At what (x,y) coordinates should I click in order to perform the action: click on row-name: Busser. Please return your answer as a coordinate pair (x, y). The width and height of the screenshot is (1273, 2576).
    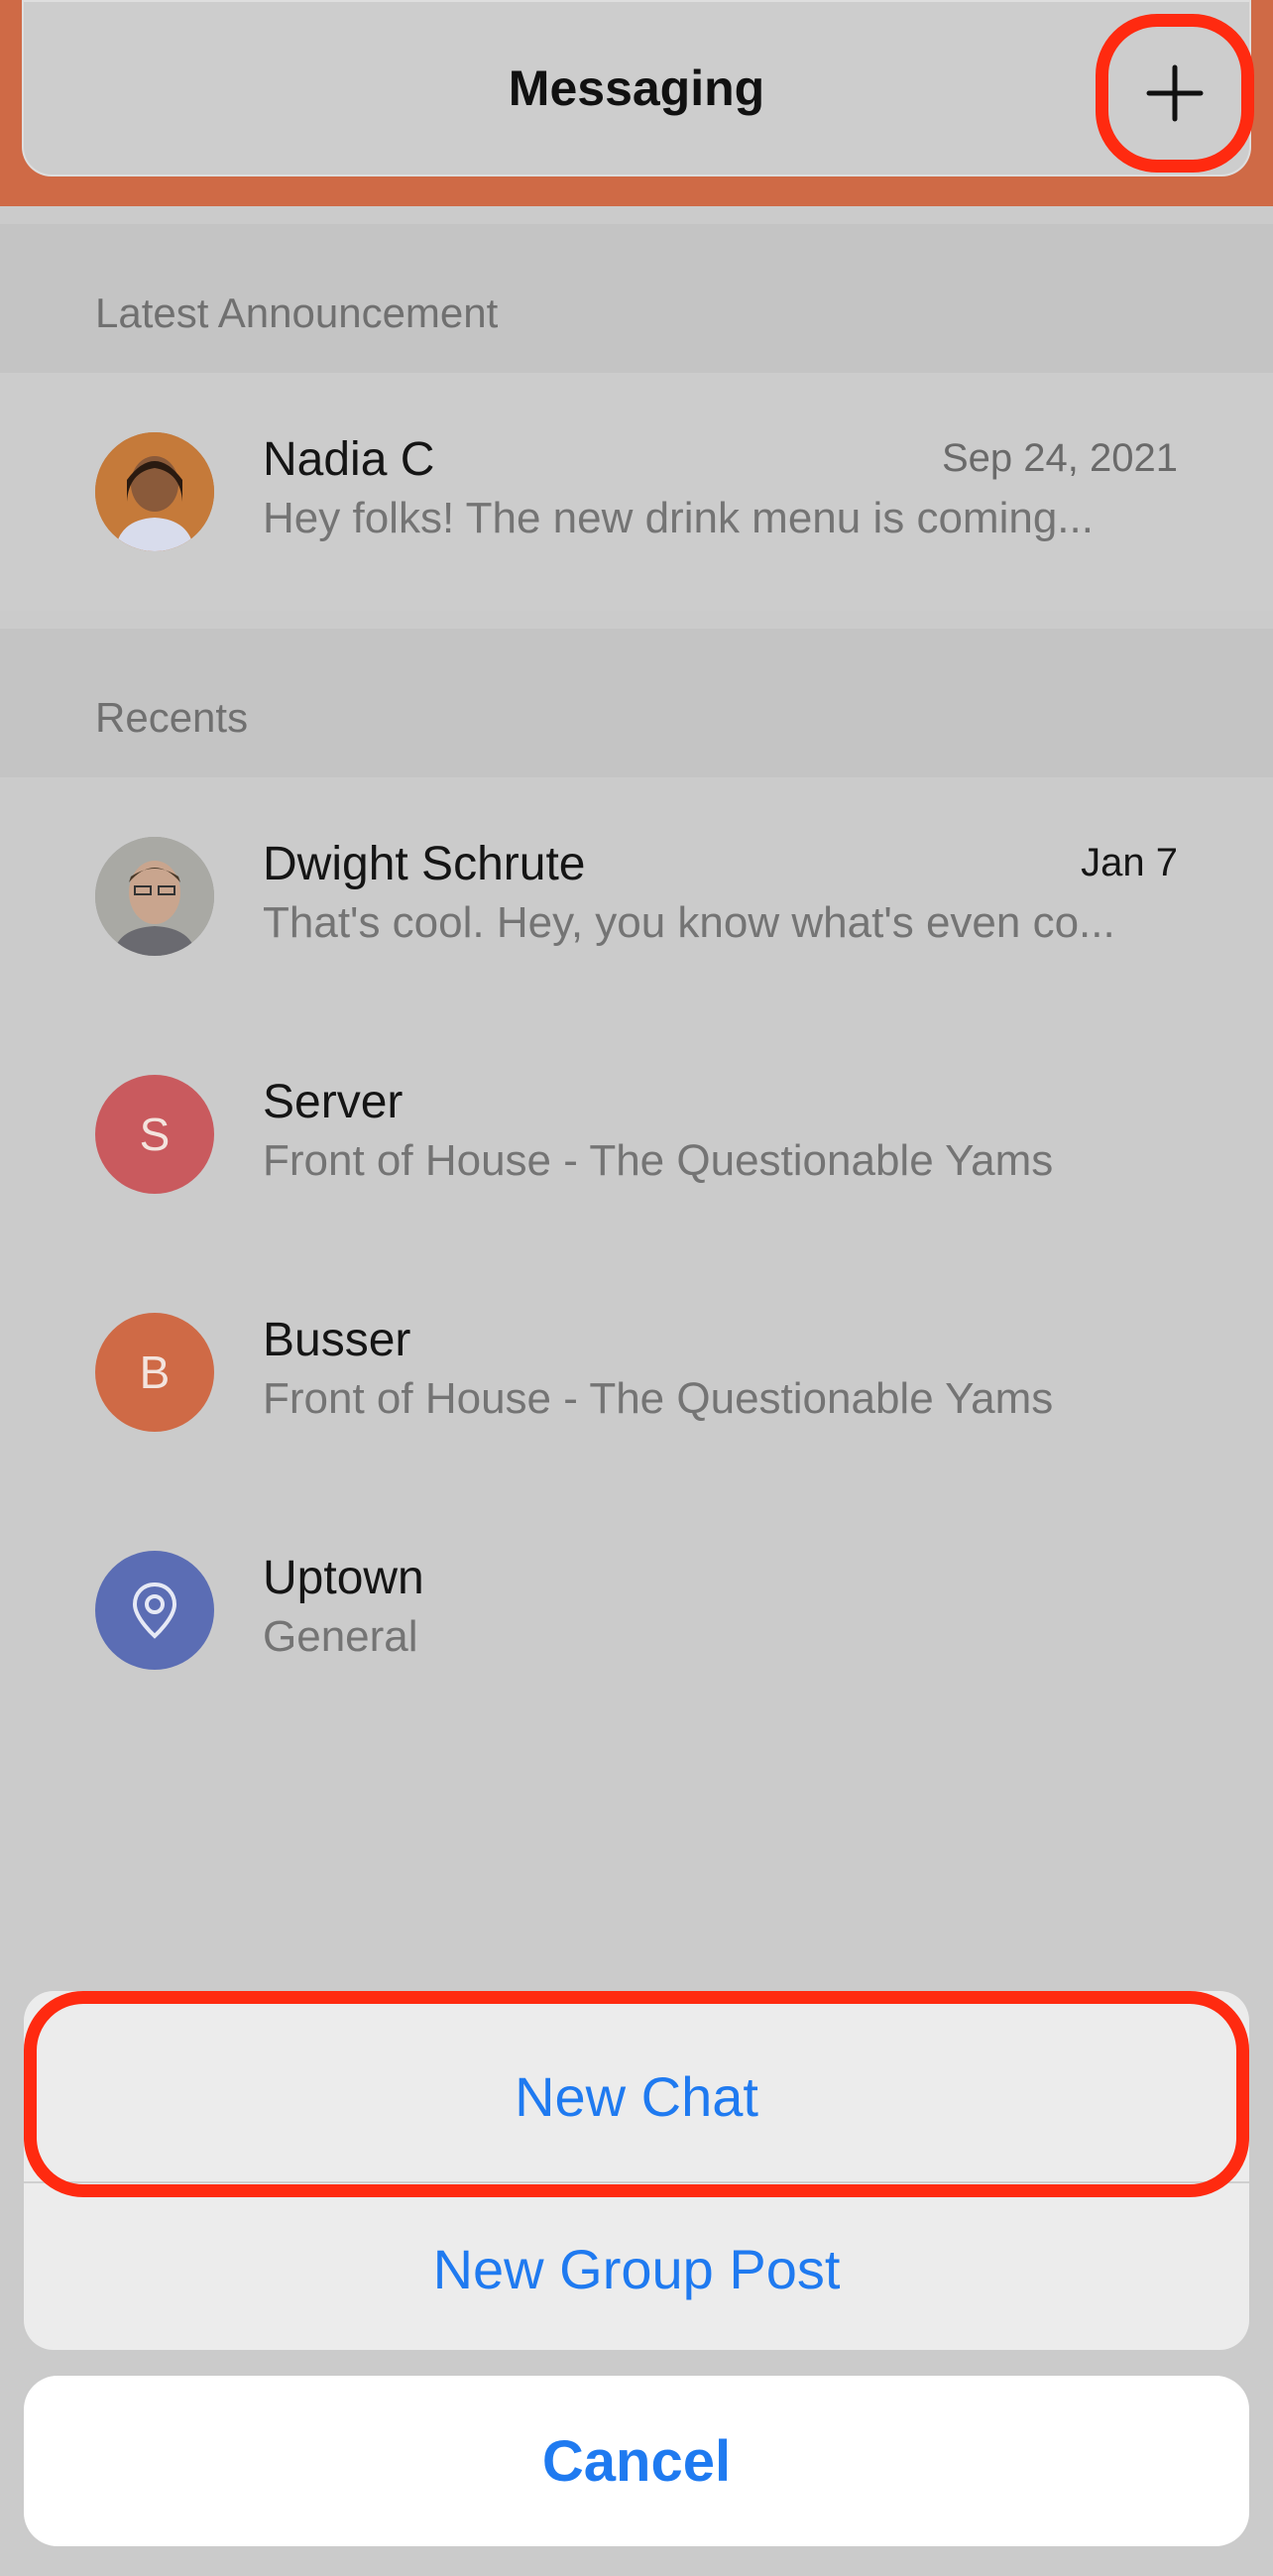
    Looking at the image, I should click on (337, 1340).